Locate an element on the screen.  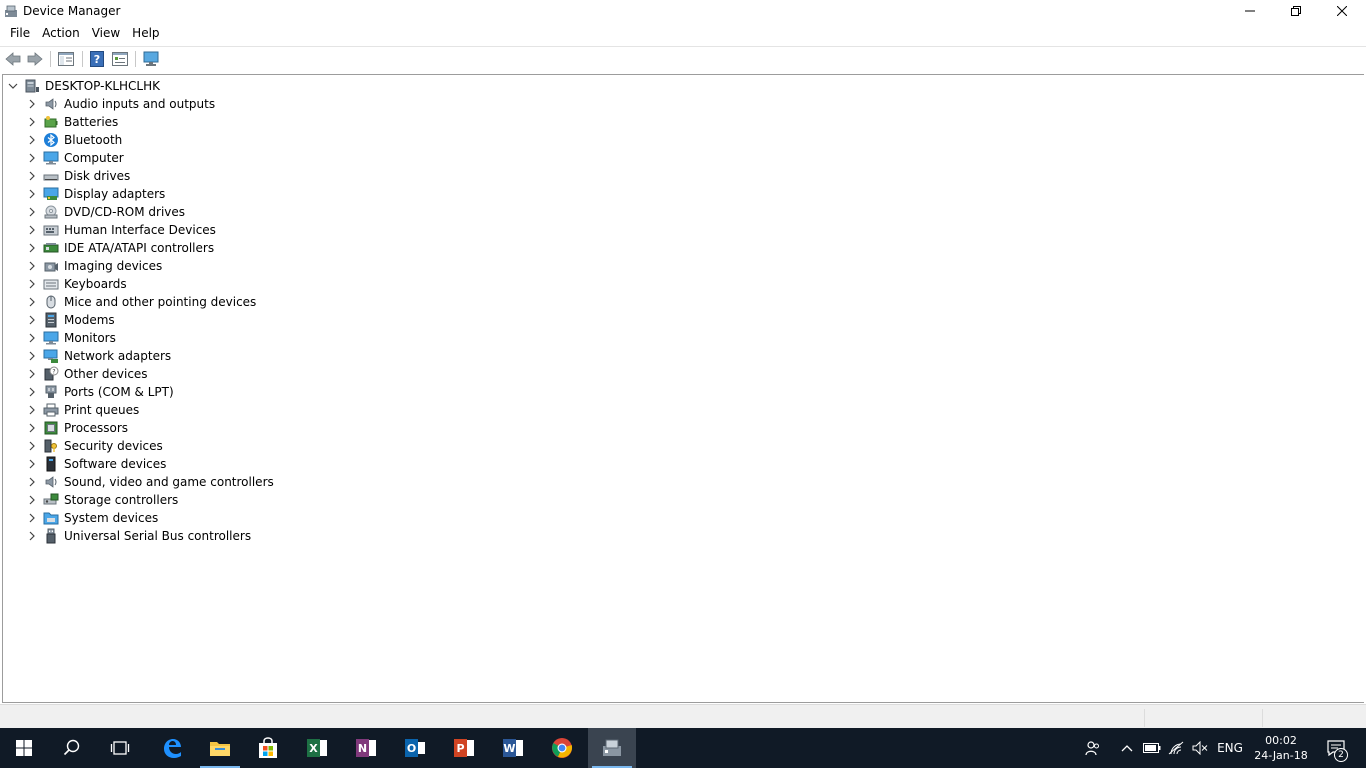
storage-controller-icon is located at coordinates (51, 500).